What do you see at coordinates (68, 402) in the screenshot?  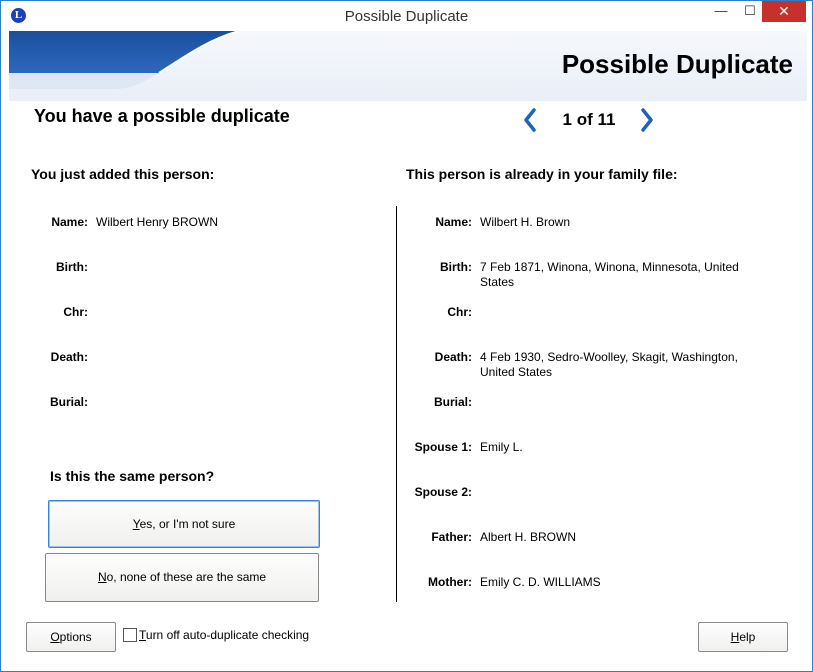 I see `new-burial-label: Burial:` at bounding box center [68, 402].